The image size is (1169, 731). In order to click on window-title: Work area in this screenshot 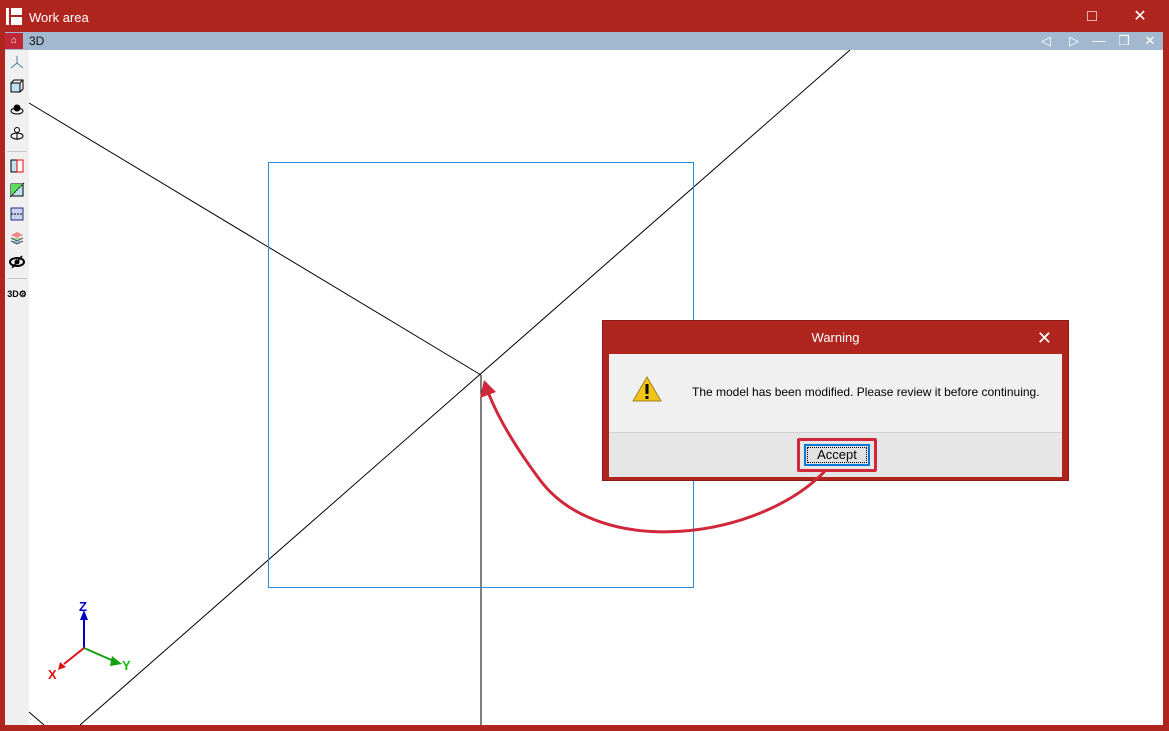, I will do `click(59, 17)`.